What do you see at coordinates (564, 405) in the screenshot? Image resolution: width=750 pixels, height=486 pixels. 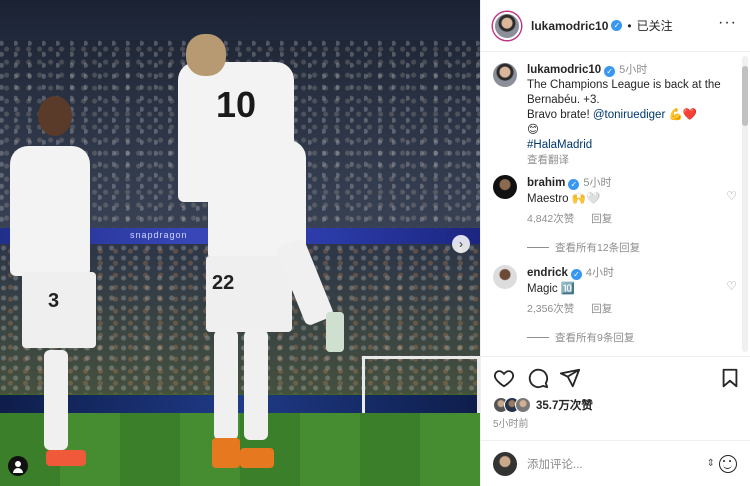 I see `likes-count: 35.7万次赞` at bounding box center [564, 405].